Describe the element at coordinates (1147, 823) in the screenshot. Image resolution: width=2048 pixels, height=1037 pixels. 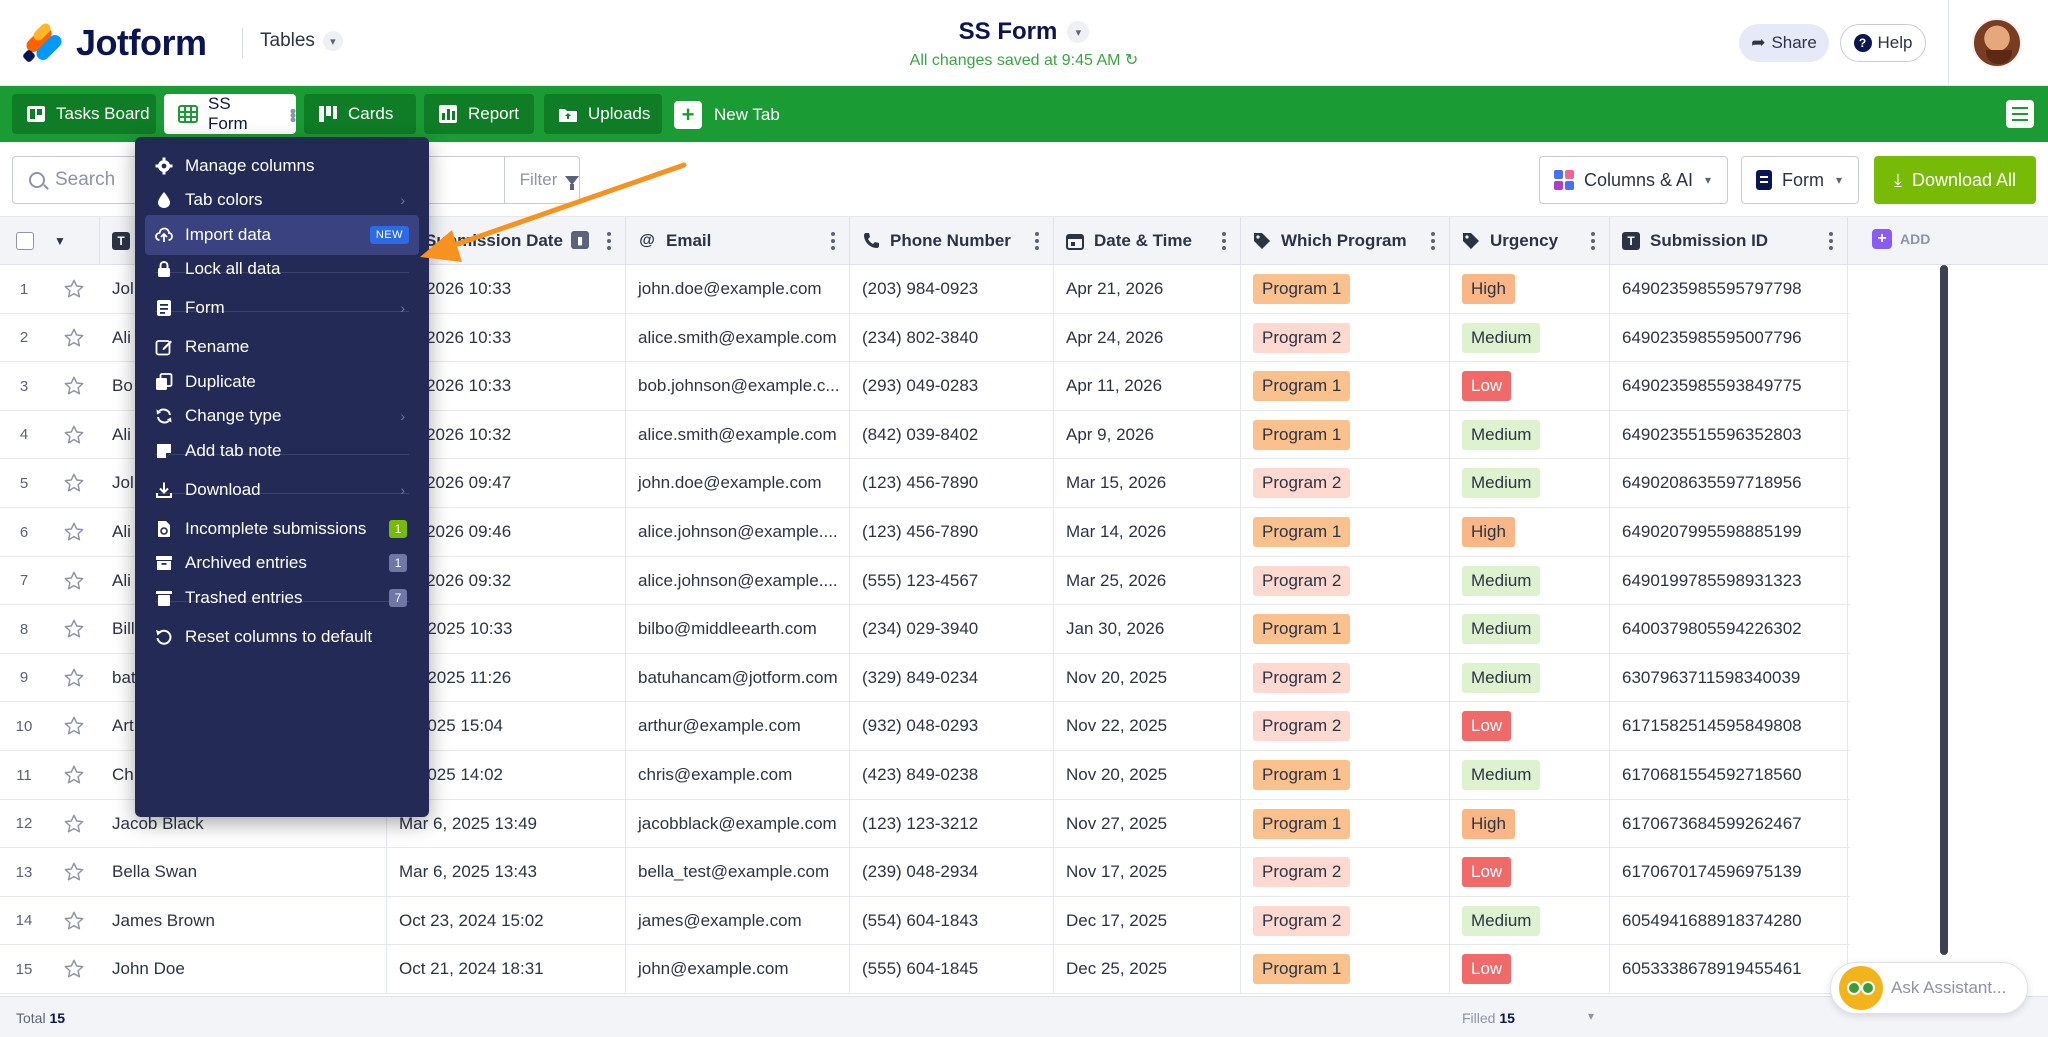
I see `cell-dt: Nov 27, 2025` at that location.